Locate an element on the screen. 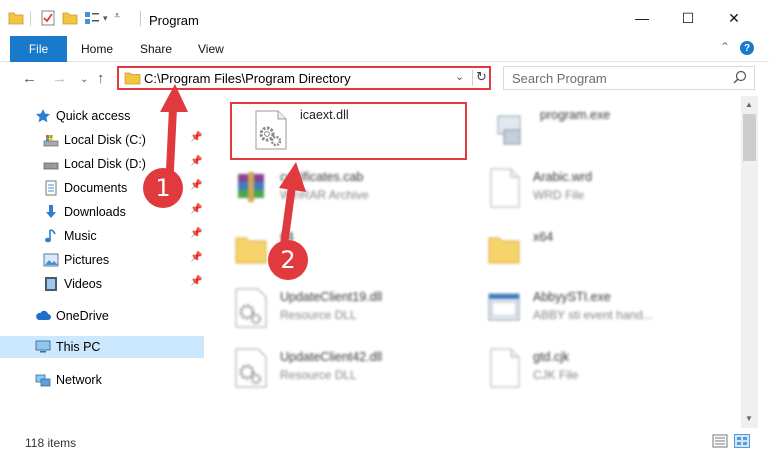 The width and height of the screenshot is (769, 471). sidebar-item-label: This PC is located at coordinates (78, 347).